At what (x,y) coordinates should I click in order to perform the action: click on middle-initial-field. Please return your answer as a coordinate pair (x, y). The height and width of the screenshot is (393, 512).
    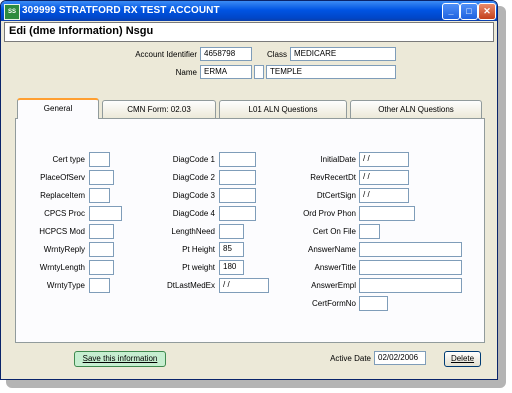
    Looking at the image, I should click on (259, 72).